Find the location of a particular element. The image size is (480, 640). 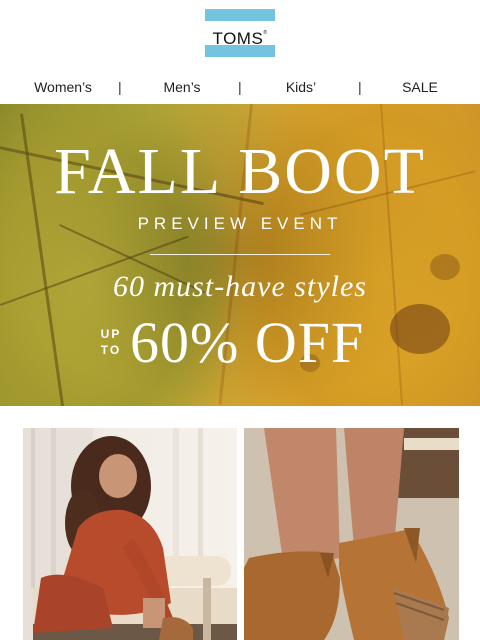

nav-item-sale: SALE is located at coordinates (420, 87).